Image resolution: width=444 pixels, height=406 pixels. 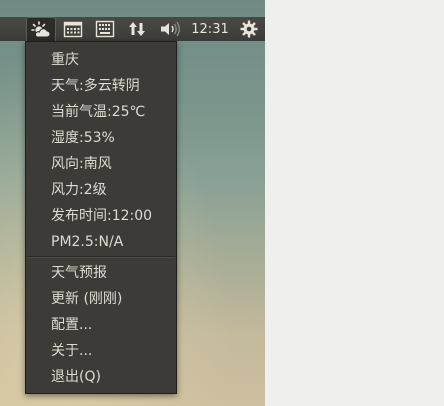 I want to click on menu-item-wind-force: 风力:2级, so click(x=101, y=190).